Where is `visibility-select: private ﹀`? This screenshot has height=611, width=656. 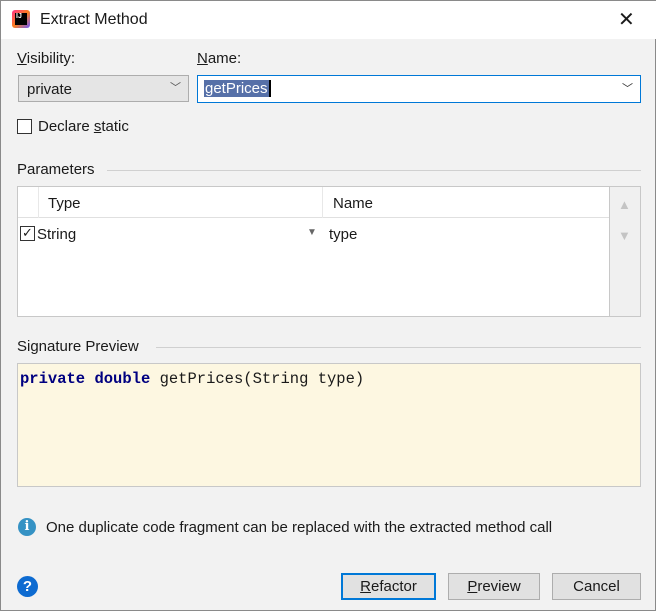
visibility-select: private ﹀ is located at coordinates (103, 88).